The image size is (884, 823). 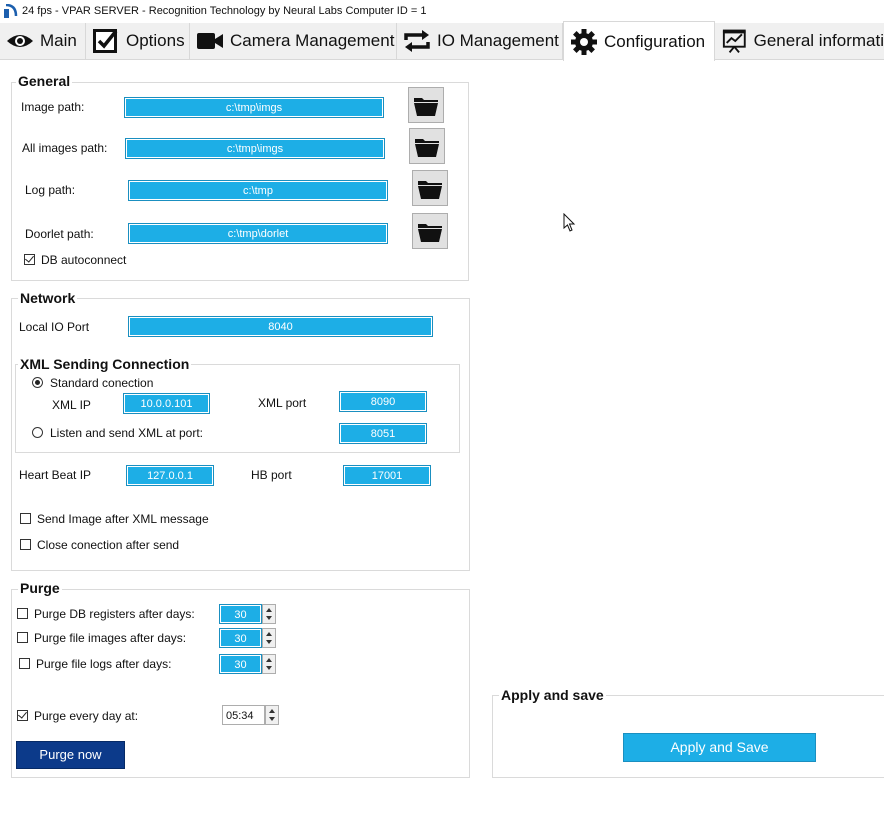 I want to click on db-autoconnect-checkbox, so click(x=29, y=259).